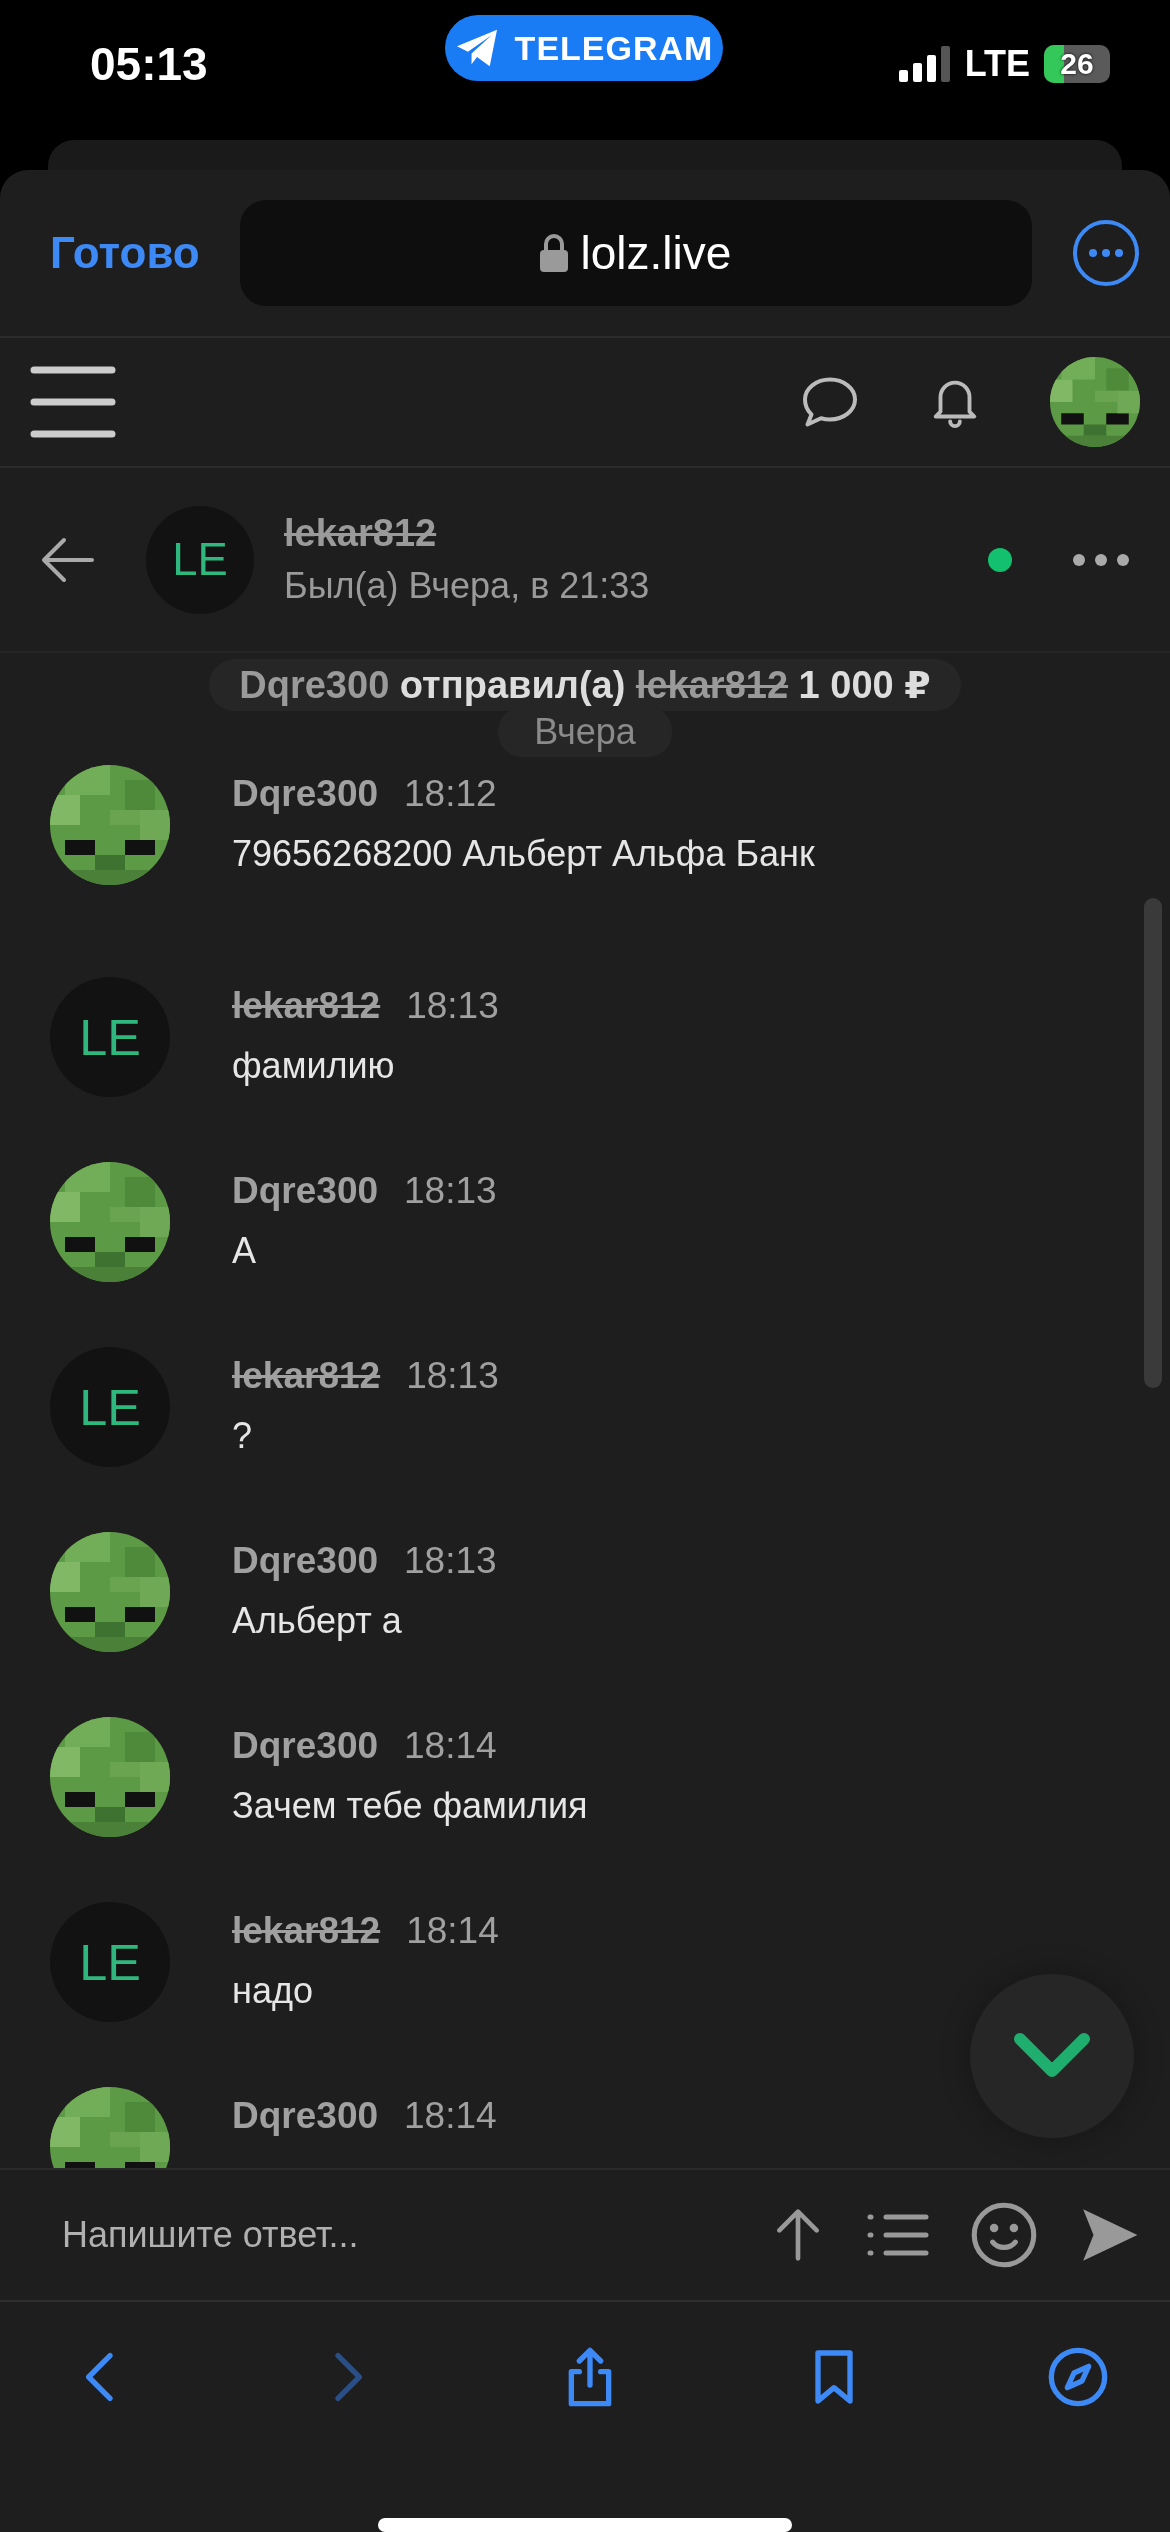  Describe the element at coordinates (273, 1991) in the screenshot. I see `message-text: надо` at that location.